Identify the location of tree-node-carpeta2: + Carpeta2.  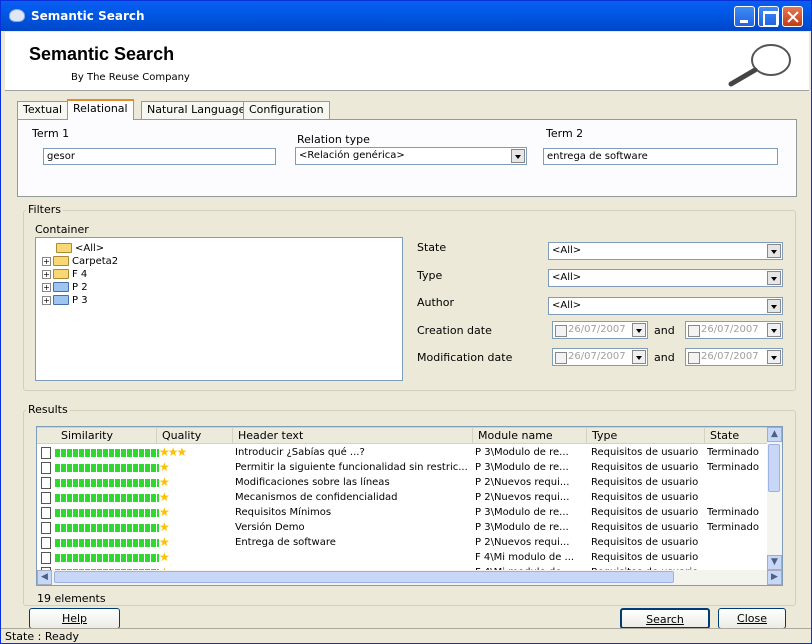
(80, 261).